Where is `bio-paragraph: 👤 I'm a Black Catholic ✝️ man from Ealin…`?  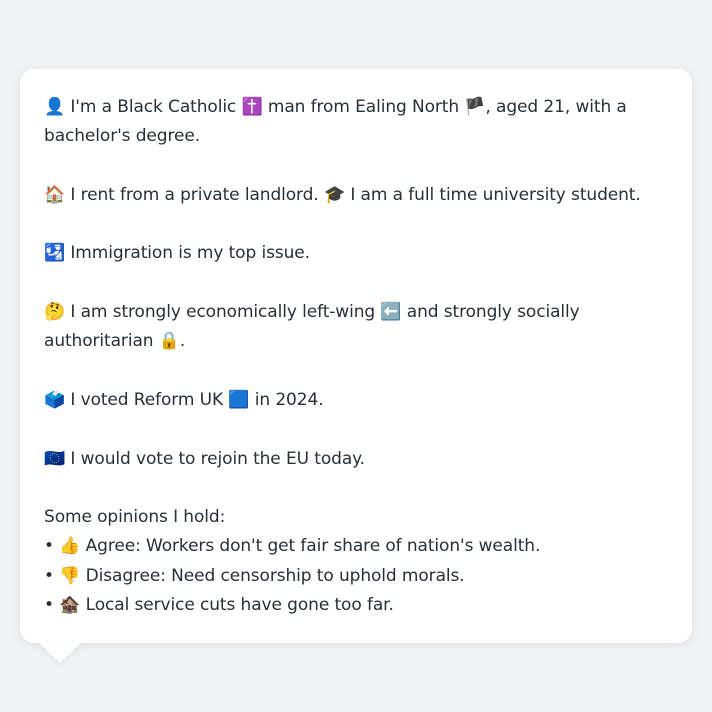 bio-paragraph: 👤 I'm a Black Catholic ✝️ man from Ealin… is located at coordinates (358, 122).